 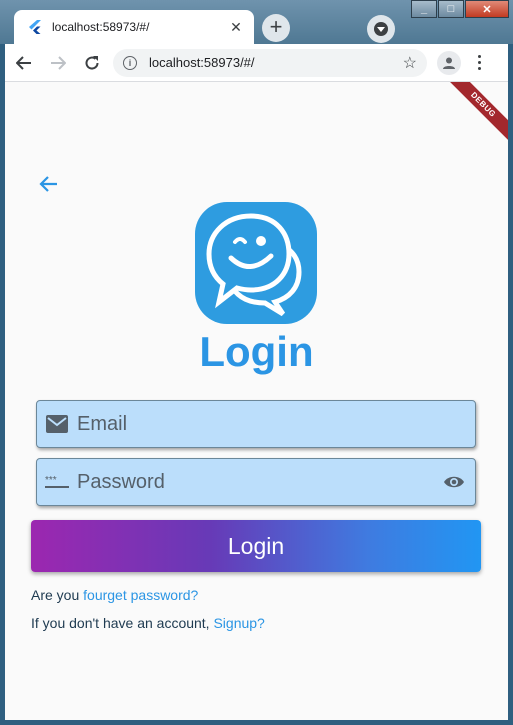 I want to click on browser-tab: localhost:58973/#/ ✕, so click(x=134, y=27).